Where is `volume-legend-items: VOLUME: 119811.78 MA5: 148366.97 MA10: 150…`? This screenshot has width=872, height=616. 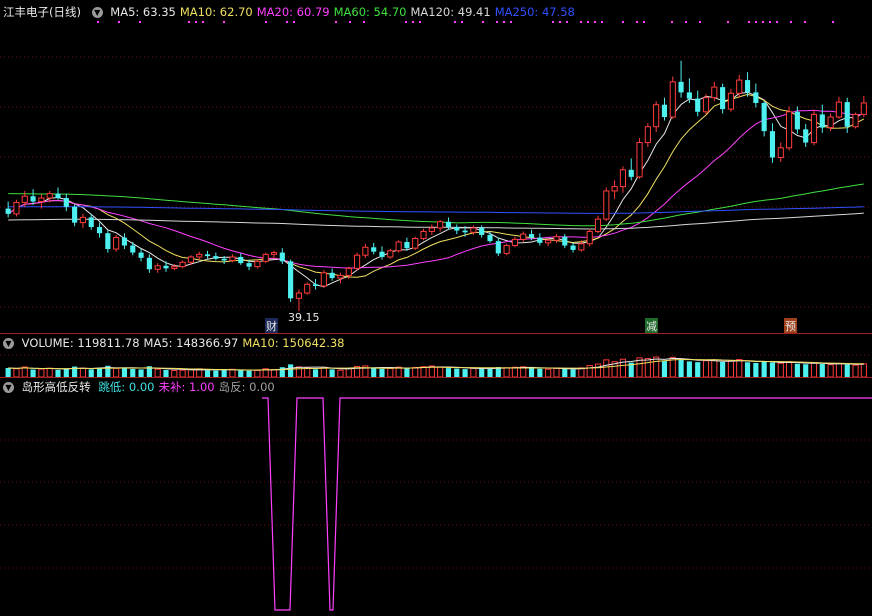
volume-legend-items: VOLUME: 119811.78 MA5: 148366.97 MA10: 150… is located at coordinates (185, 343).